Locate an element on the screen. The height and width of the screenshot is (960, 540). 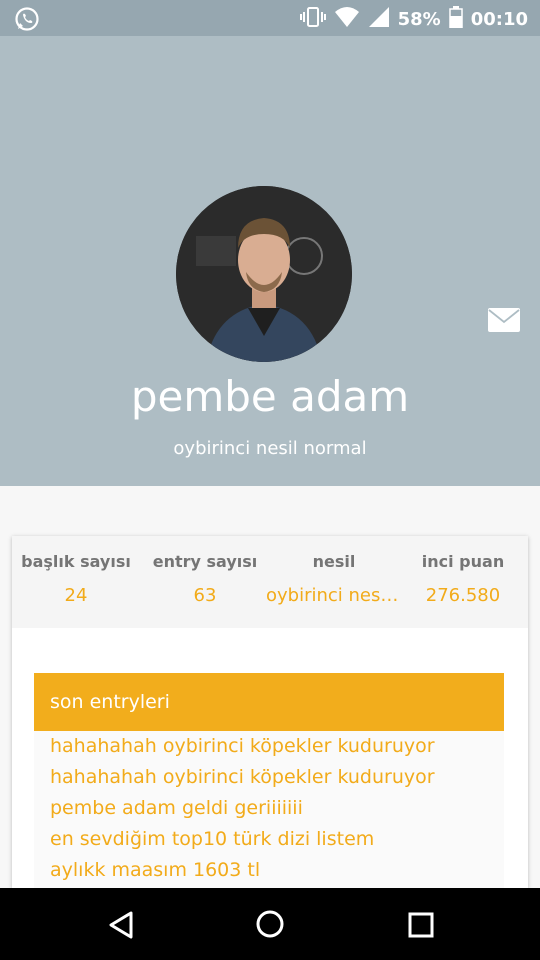
stat-value: 276.580 is located at coordinates (463, 595).